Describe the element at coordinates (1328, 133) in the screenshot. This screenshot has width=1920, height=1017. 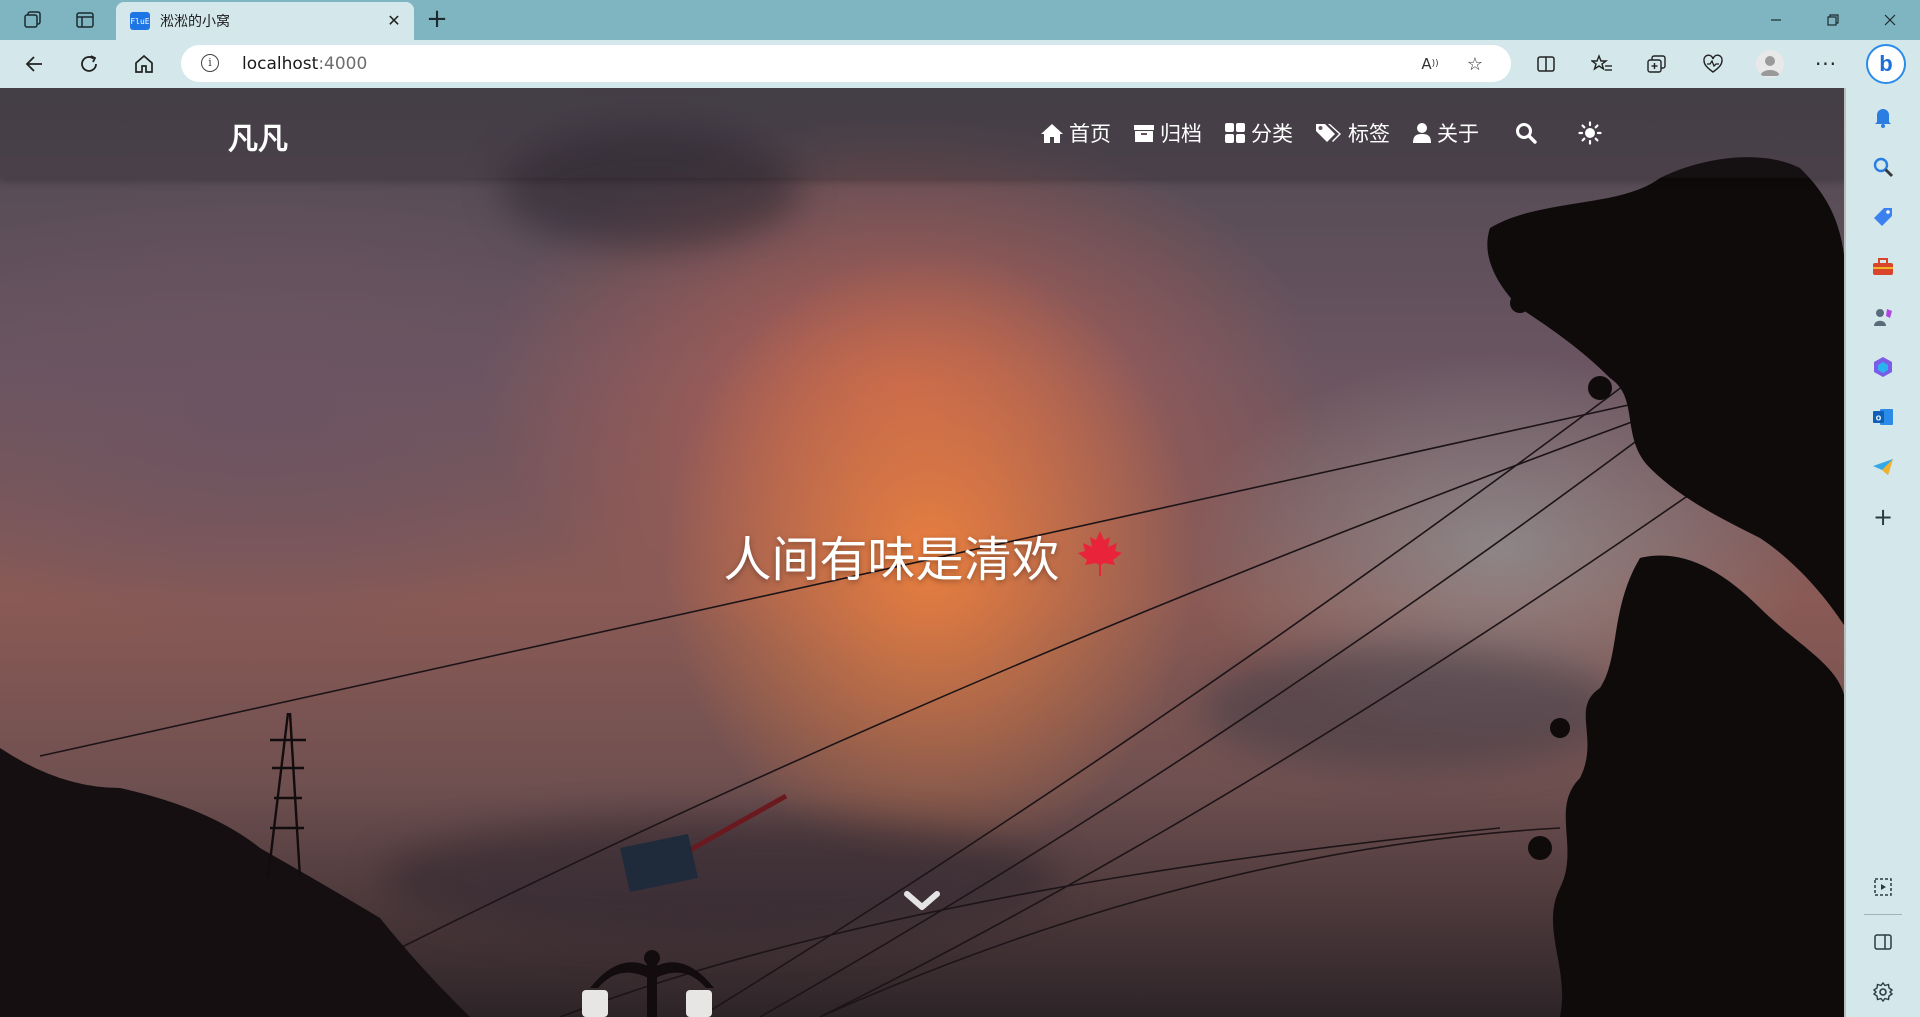
I see `tags-icon` at that location.